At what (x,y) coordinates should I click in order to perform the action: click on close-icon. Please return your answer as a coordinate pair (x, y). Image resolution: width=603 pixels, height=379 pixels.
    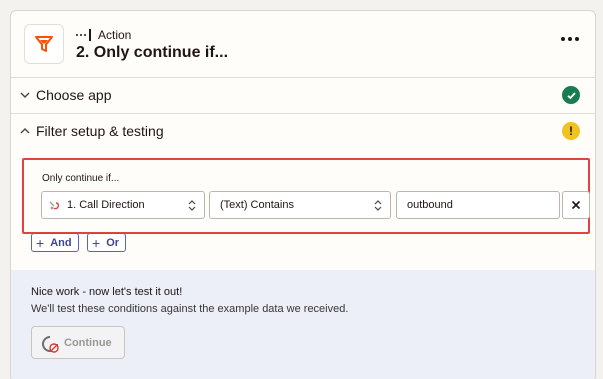
    Looking at the image, I should click on (576, 205).